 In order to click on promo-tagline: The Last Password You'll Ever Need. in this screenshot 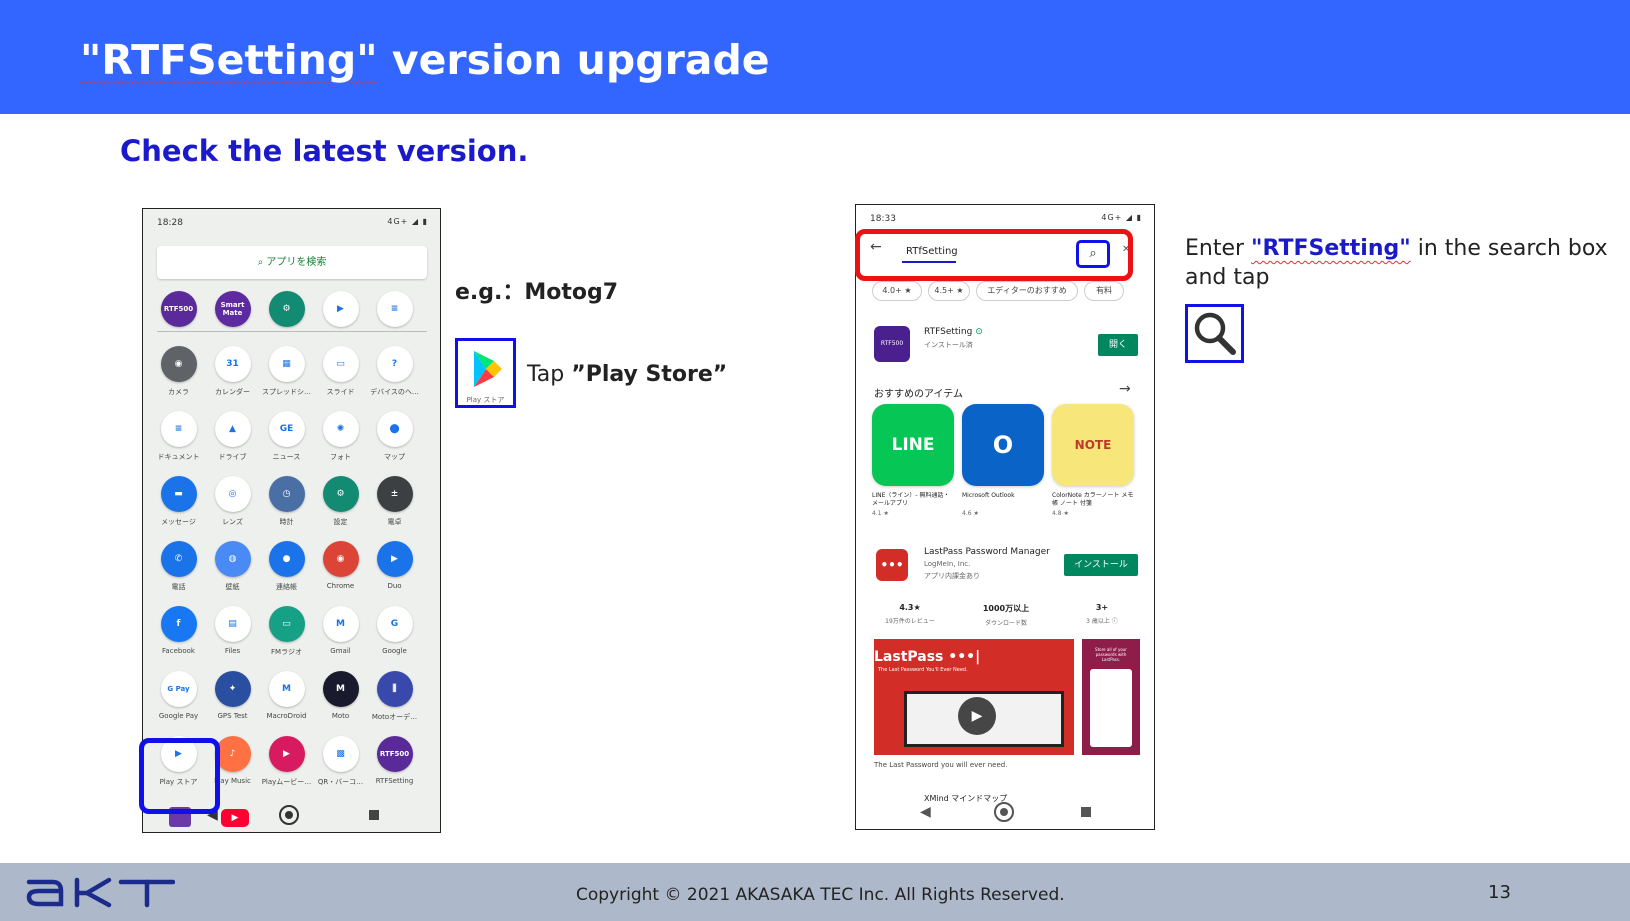, I will do `click(923, 670)`.